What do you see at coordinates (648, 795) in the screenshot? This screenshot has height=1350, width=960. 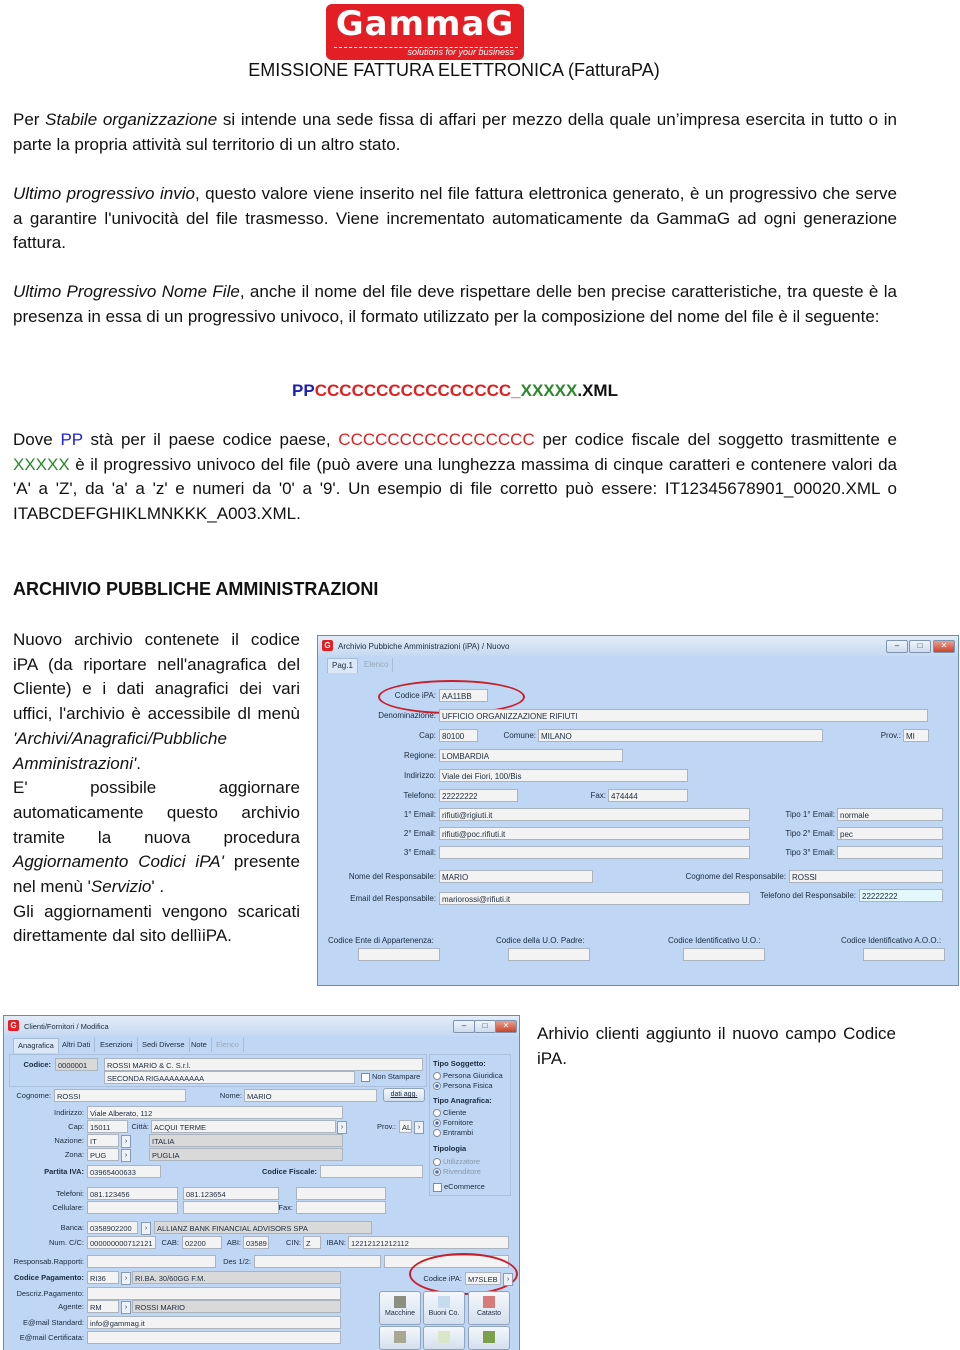 I see `fax-field: 474444` at bounding box center [648, 795].